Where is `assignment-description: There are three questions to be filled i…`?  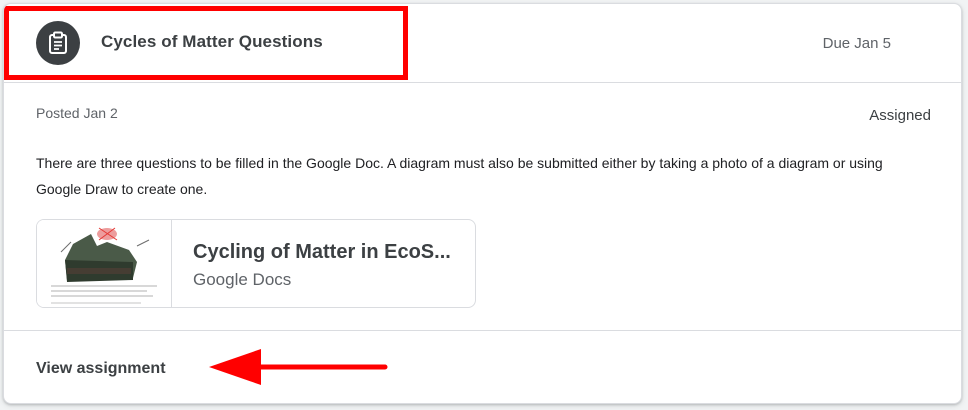
assignment-description: There are three questions to be filled i… is located at coordinates (459, 176).